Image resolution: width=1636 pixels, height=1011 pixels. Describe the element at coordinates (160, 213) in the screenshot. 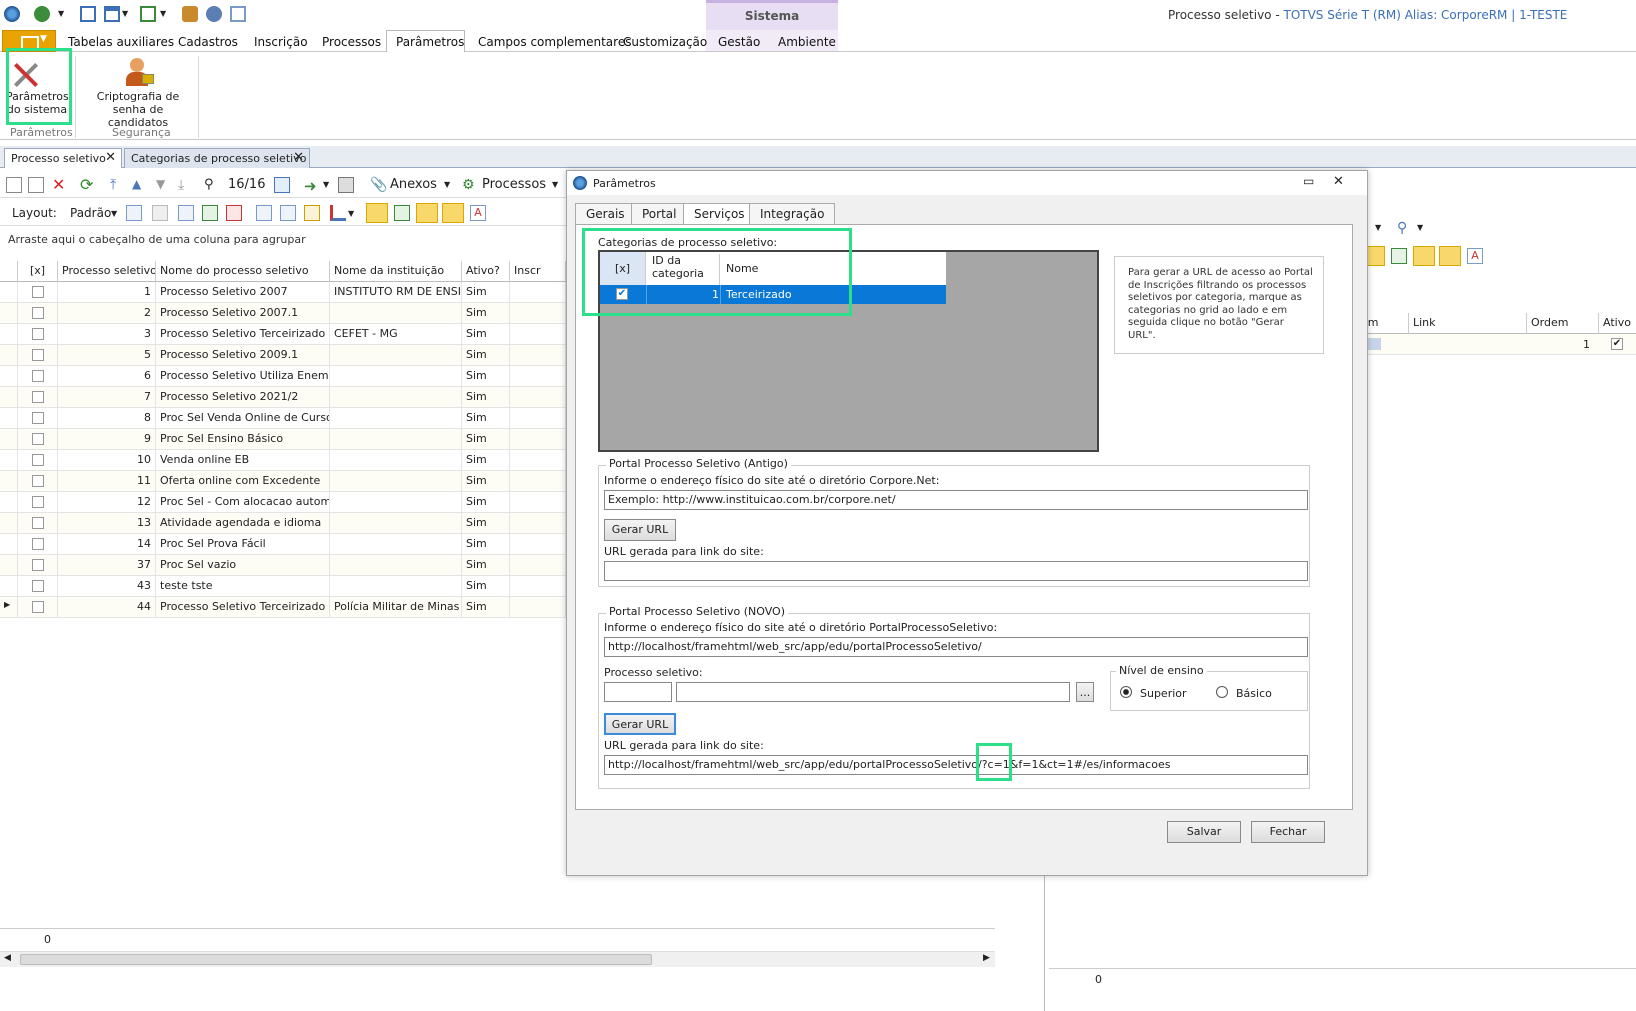

I see `layout-copy-icon` at that location.